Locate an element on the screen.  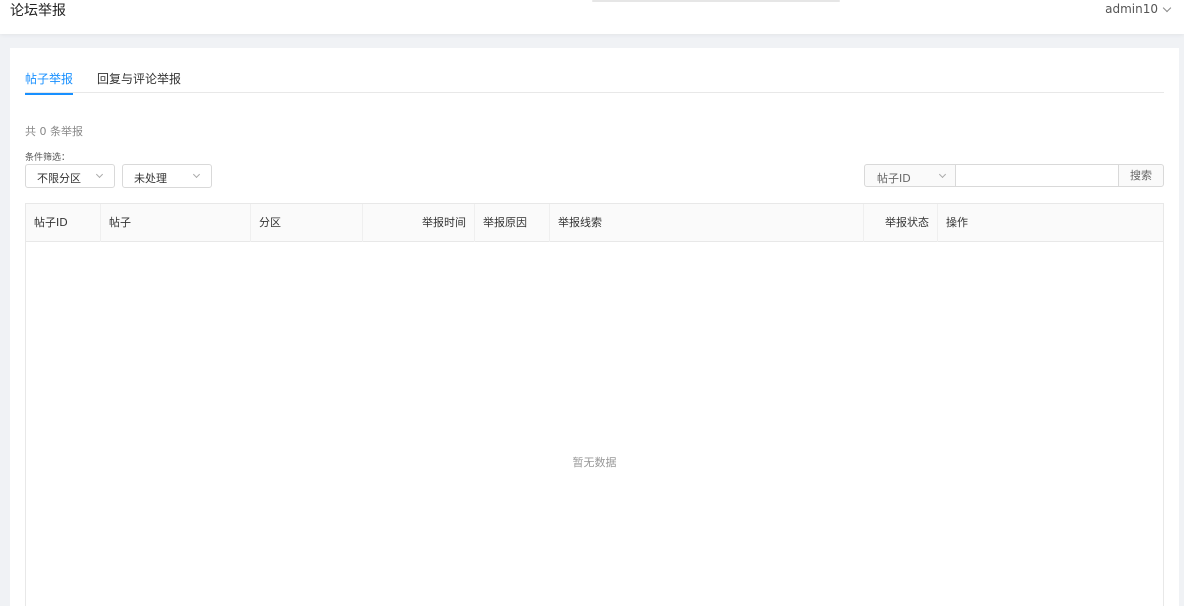
column-header: 操作 is located at coordinates (957, 222).